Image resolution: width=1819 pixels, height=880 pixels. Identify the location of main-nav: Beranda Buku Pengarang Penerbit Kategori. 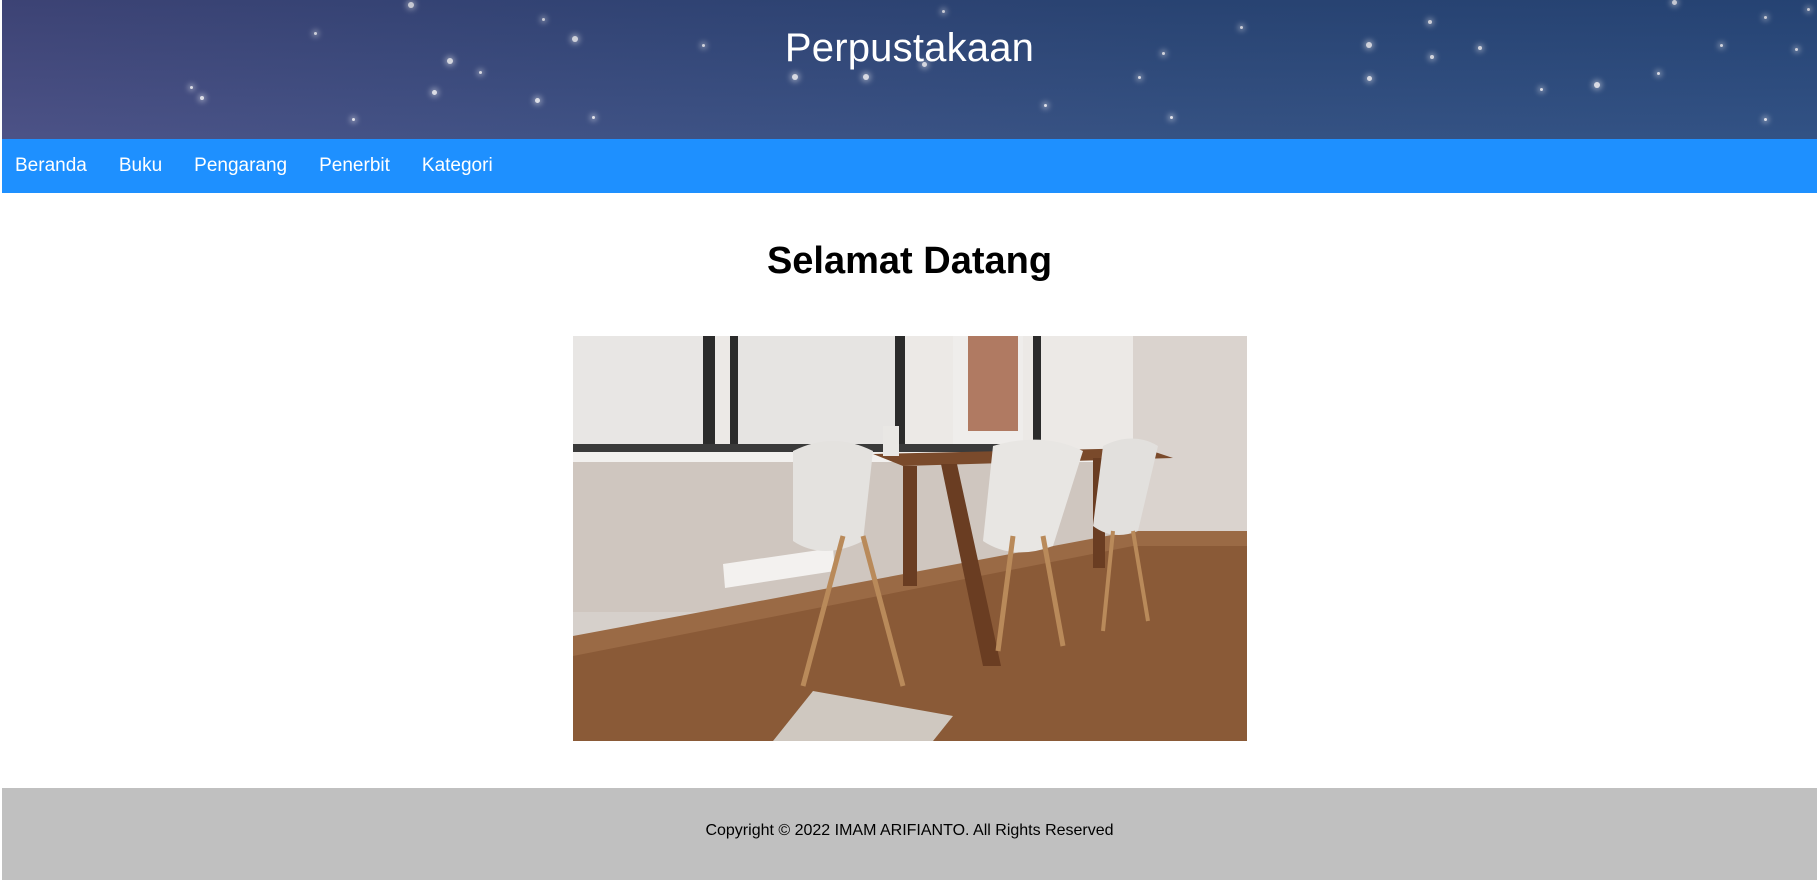
(909, 166).